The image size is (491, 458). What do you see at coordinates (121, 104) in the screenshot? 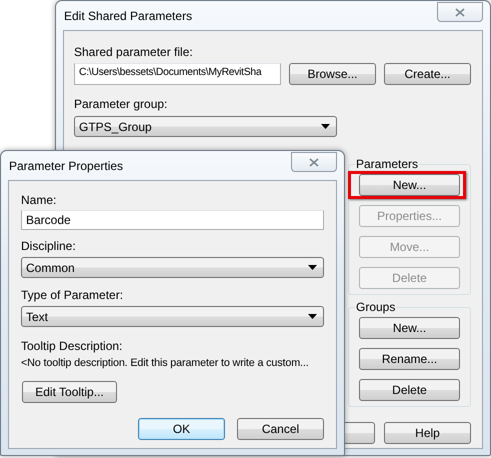
I see `field-label: Parameter group:` at bounding box center [121, 104].